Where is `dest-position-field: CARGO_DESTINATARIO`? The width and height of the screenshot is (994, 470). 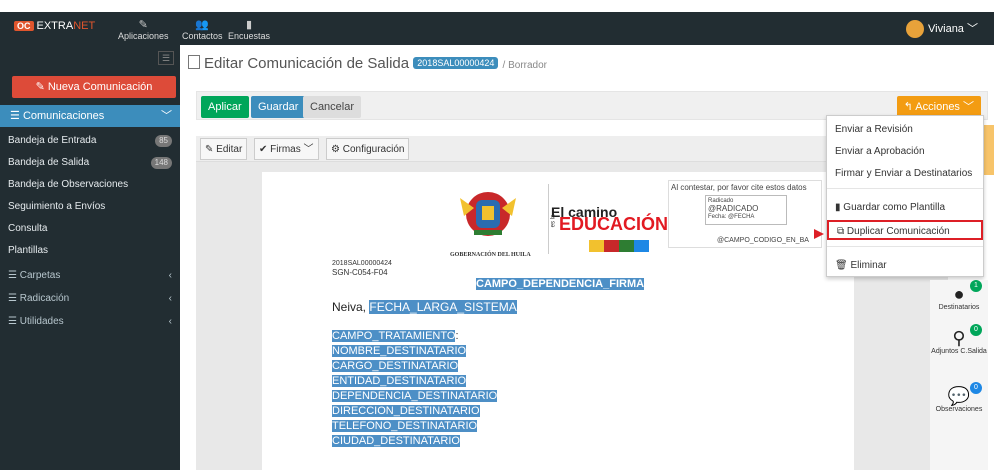 dest-position-field: CARGO_DESTINATARIO is located at coordinates (395, 366).